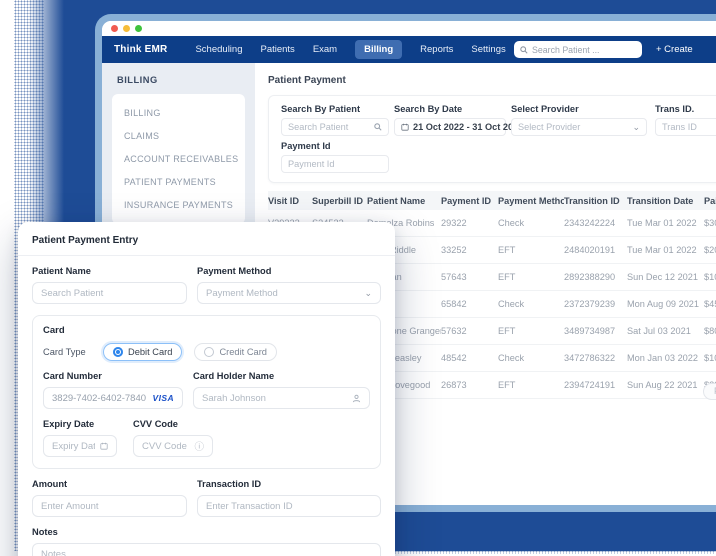 The height and width of the screenshot is (556, 716). I want to click on notes-input-box, so click(206, 549).